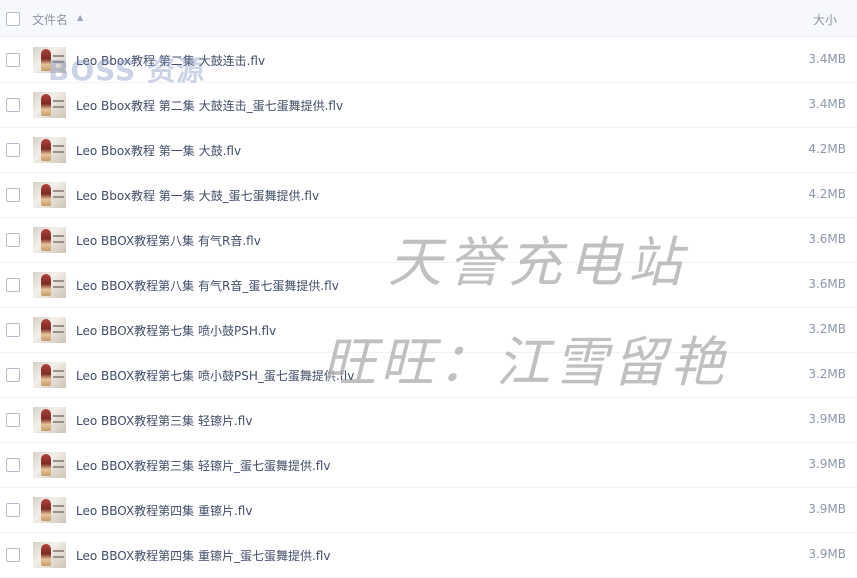 The height and width of the screenshot is (578, 857). Describe the element at coordinates (176, 330) in the screenshot. I see `file-name: Leo BBOX教程第七集 喷小鼓PSH.flv` at that location.